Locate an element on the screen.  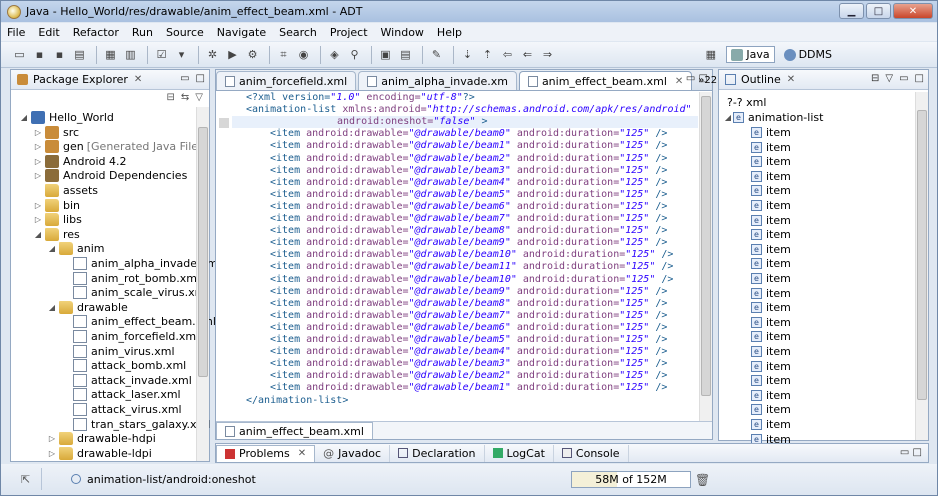
save-all-icon: ▪ is located at coordinates (59, 55).